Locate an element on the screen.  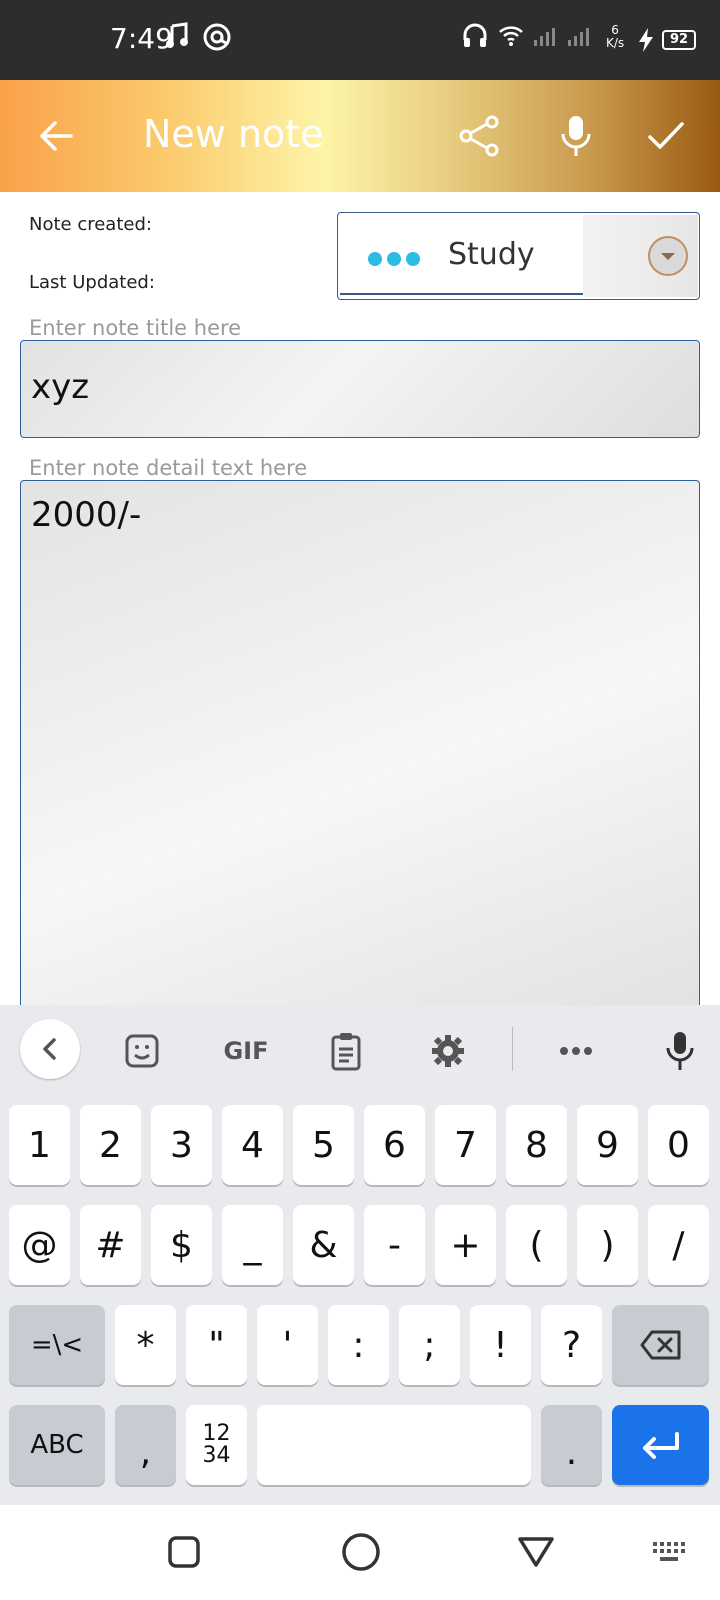
key-ampersand: & is located at coordinates (323, 1245).